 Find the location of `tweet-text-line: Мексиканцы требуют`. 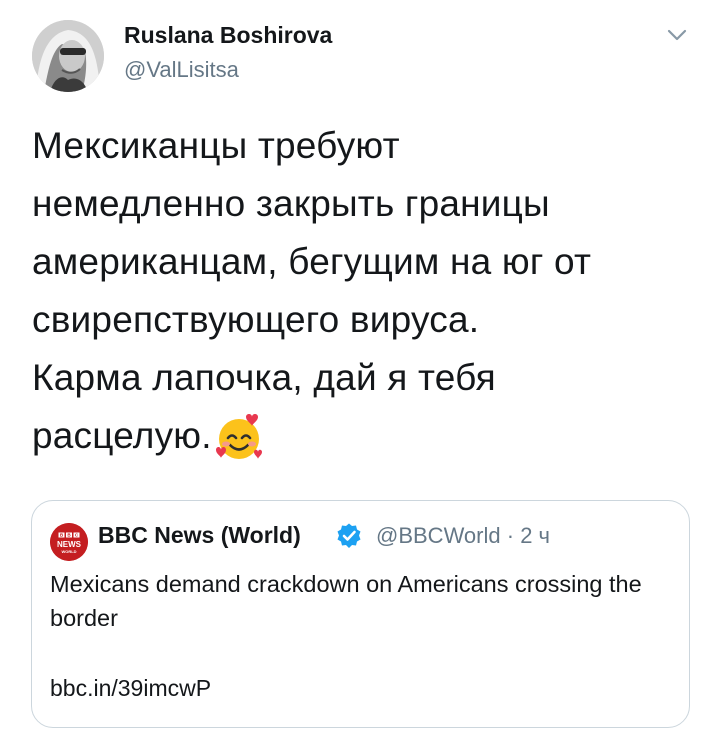

tweet-text-line: Мексиканцы требуют is located at coordinates (216, 145).